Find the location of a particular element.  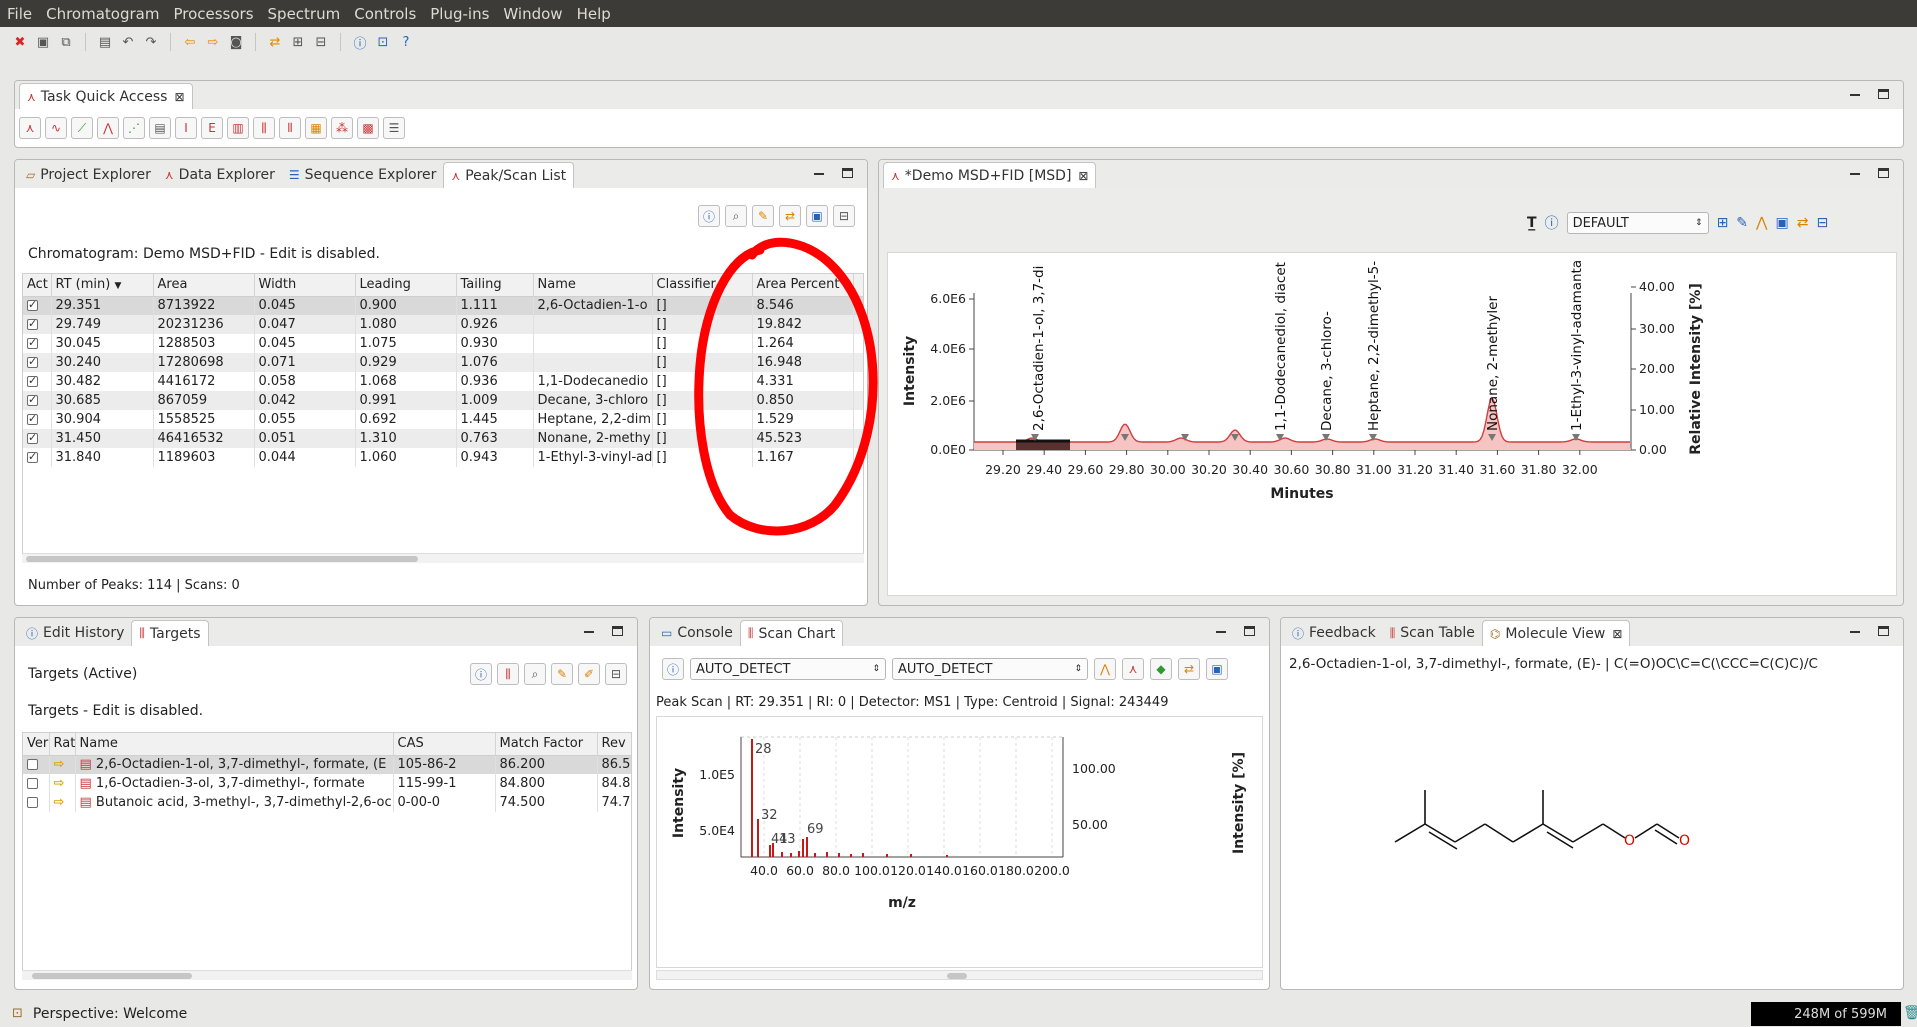

bar-chart-icon: ▥ is located at coordinates (238, 128).